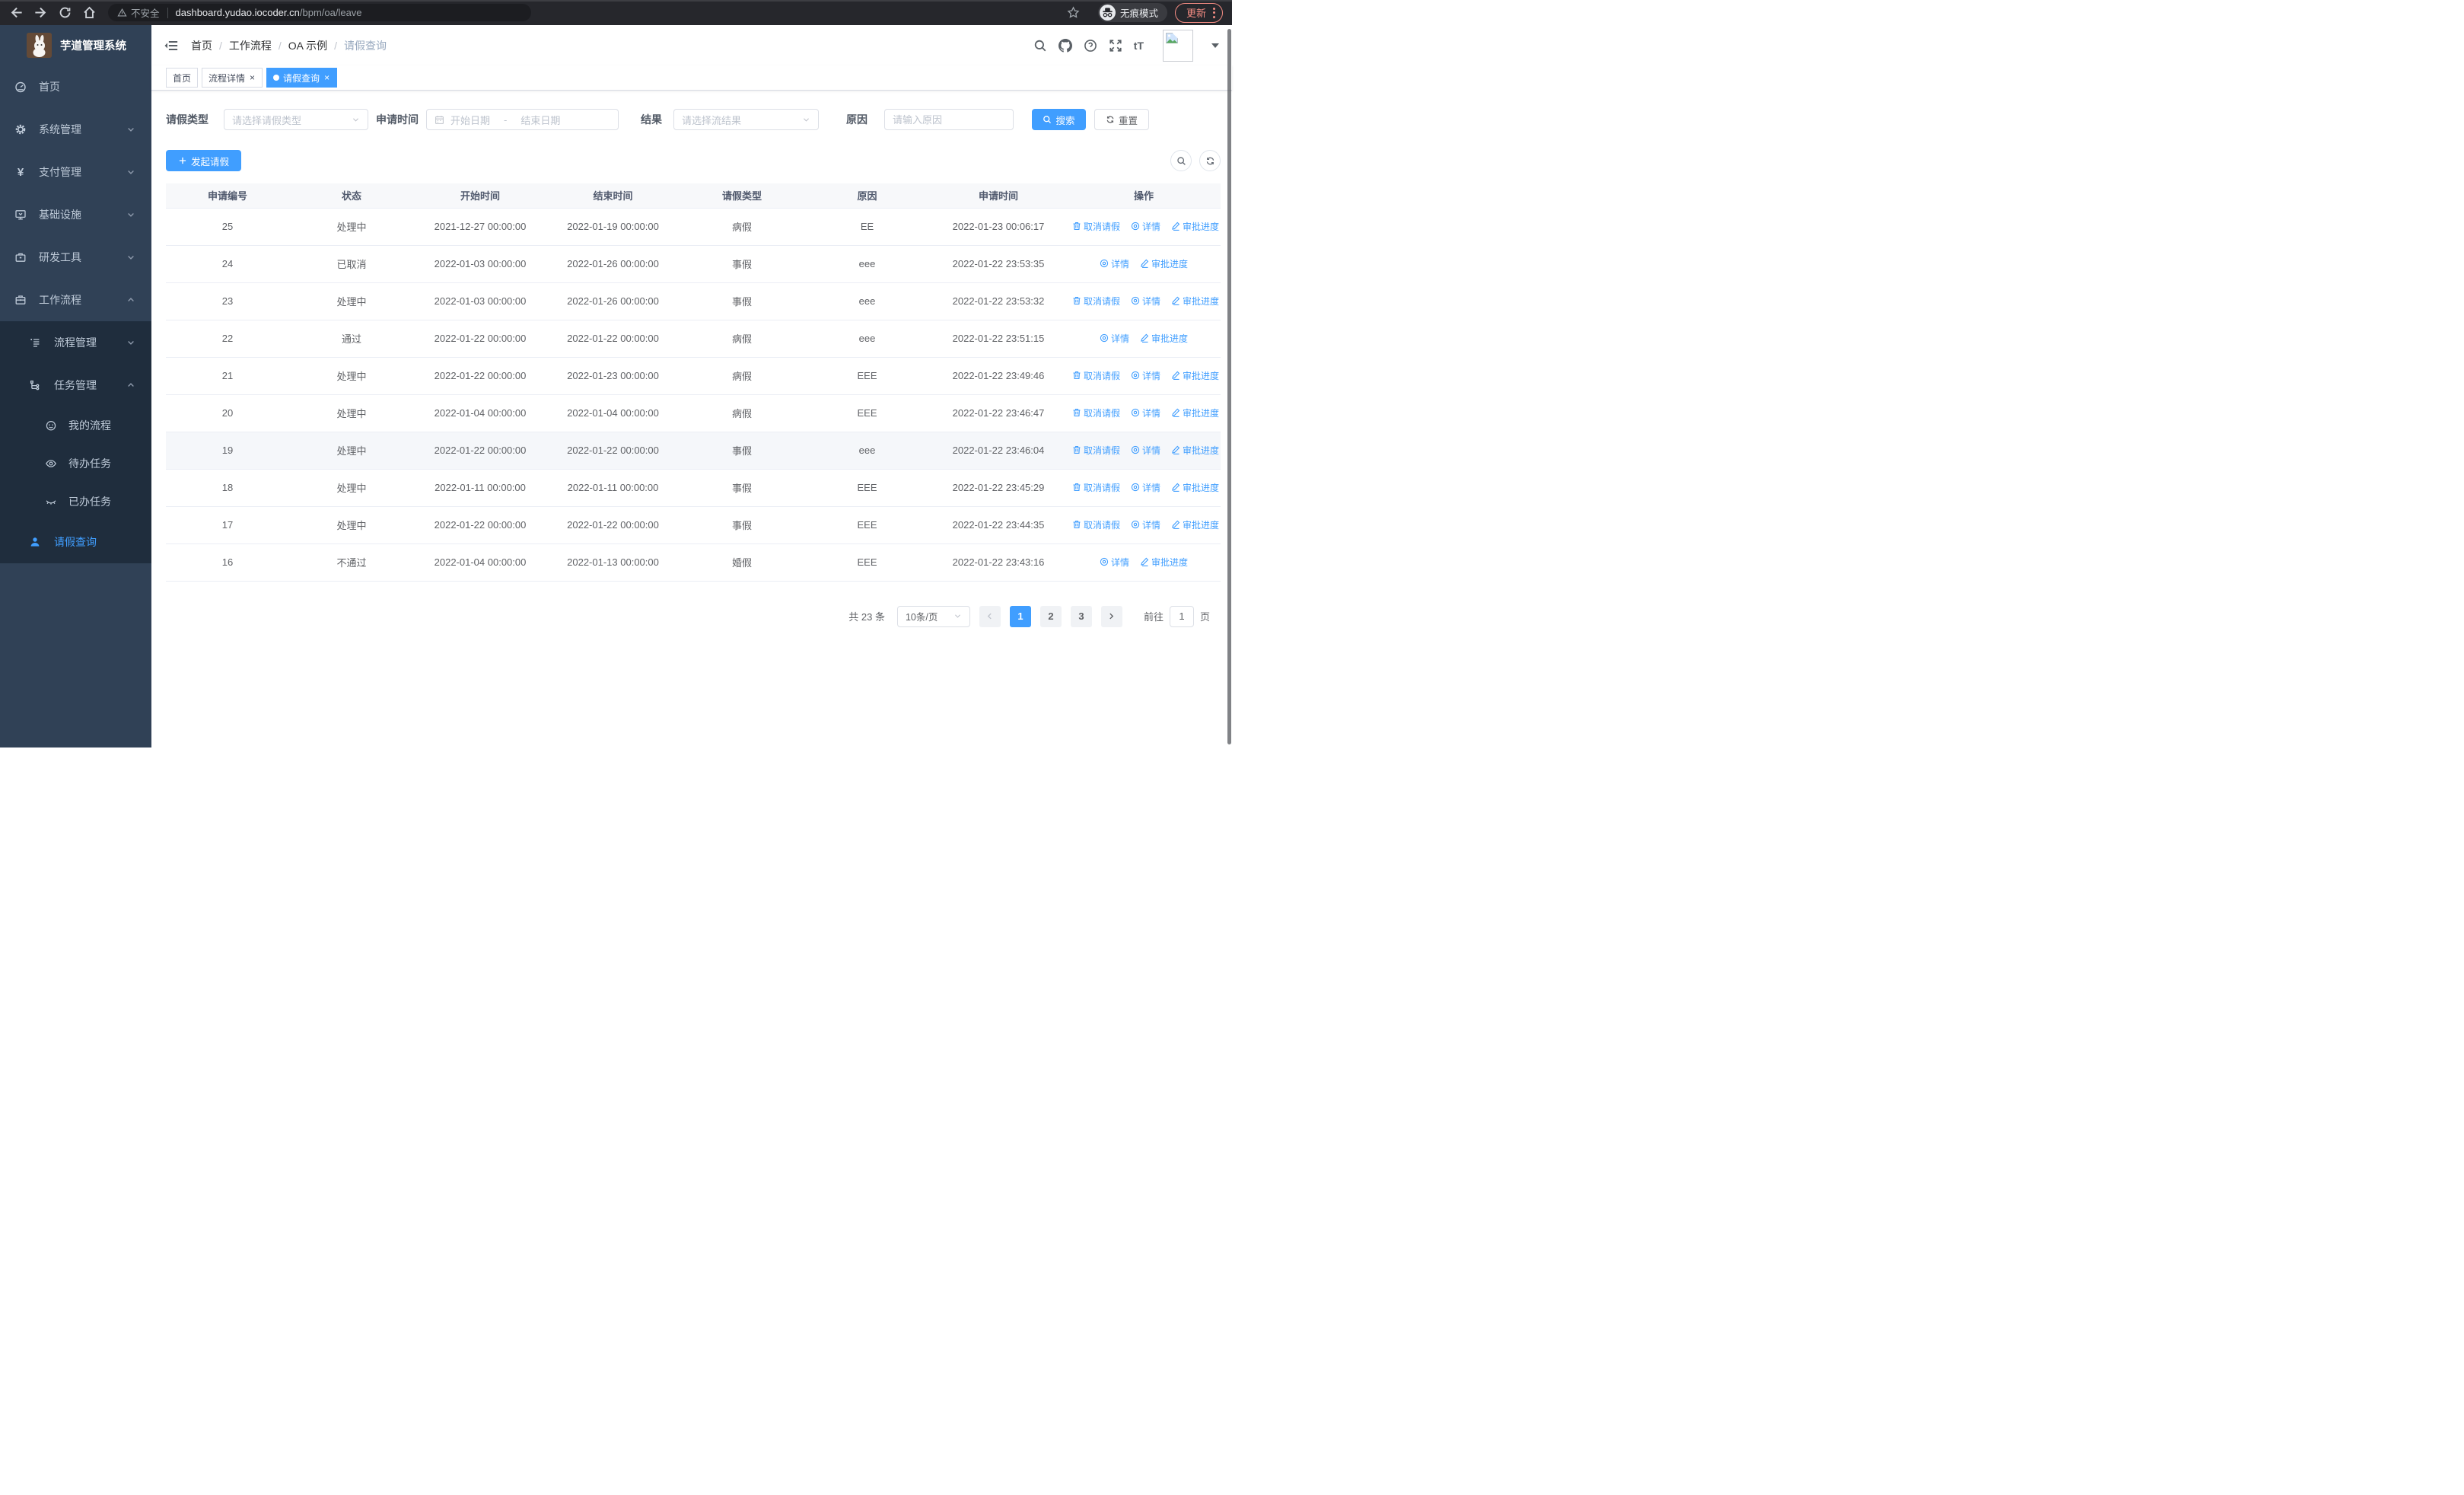 This screenshot has width=2464, height=1495. What do you see at coordinates (746, 120) in the screenshot?
I see `result-select: 请选择流结果` at bounding box center [746, 120].